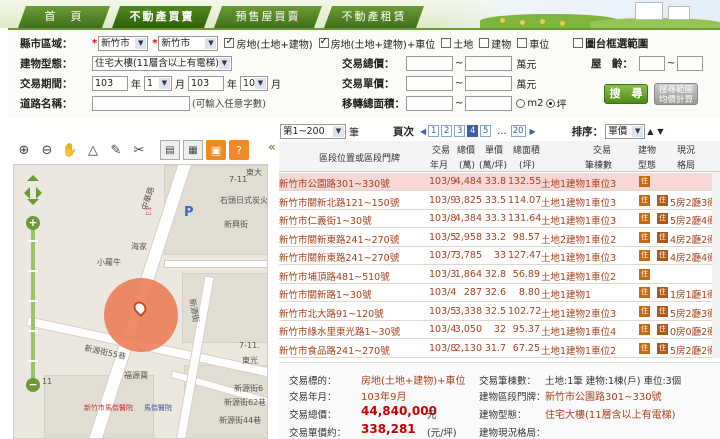 This screenshot has width=720, height=439. Describe the element at coordinates (434, 131) in the screenshot. I see `page-link: 1` at that location.